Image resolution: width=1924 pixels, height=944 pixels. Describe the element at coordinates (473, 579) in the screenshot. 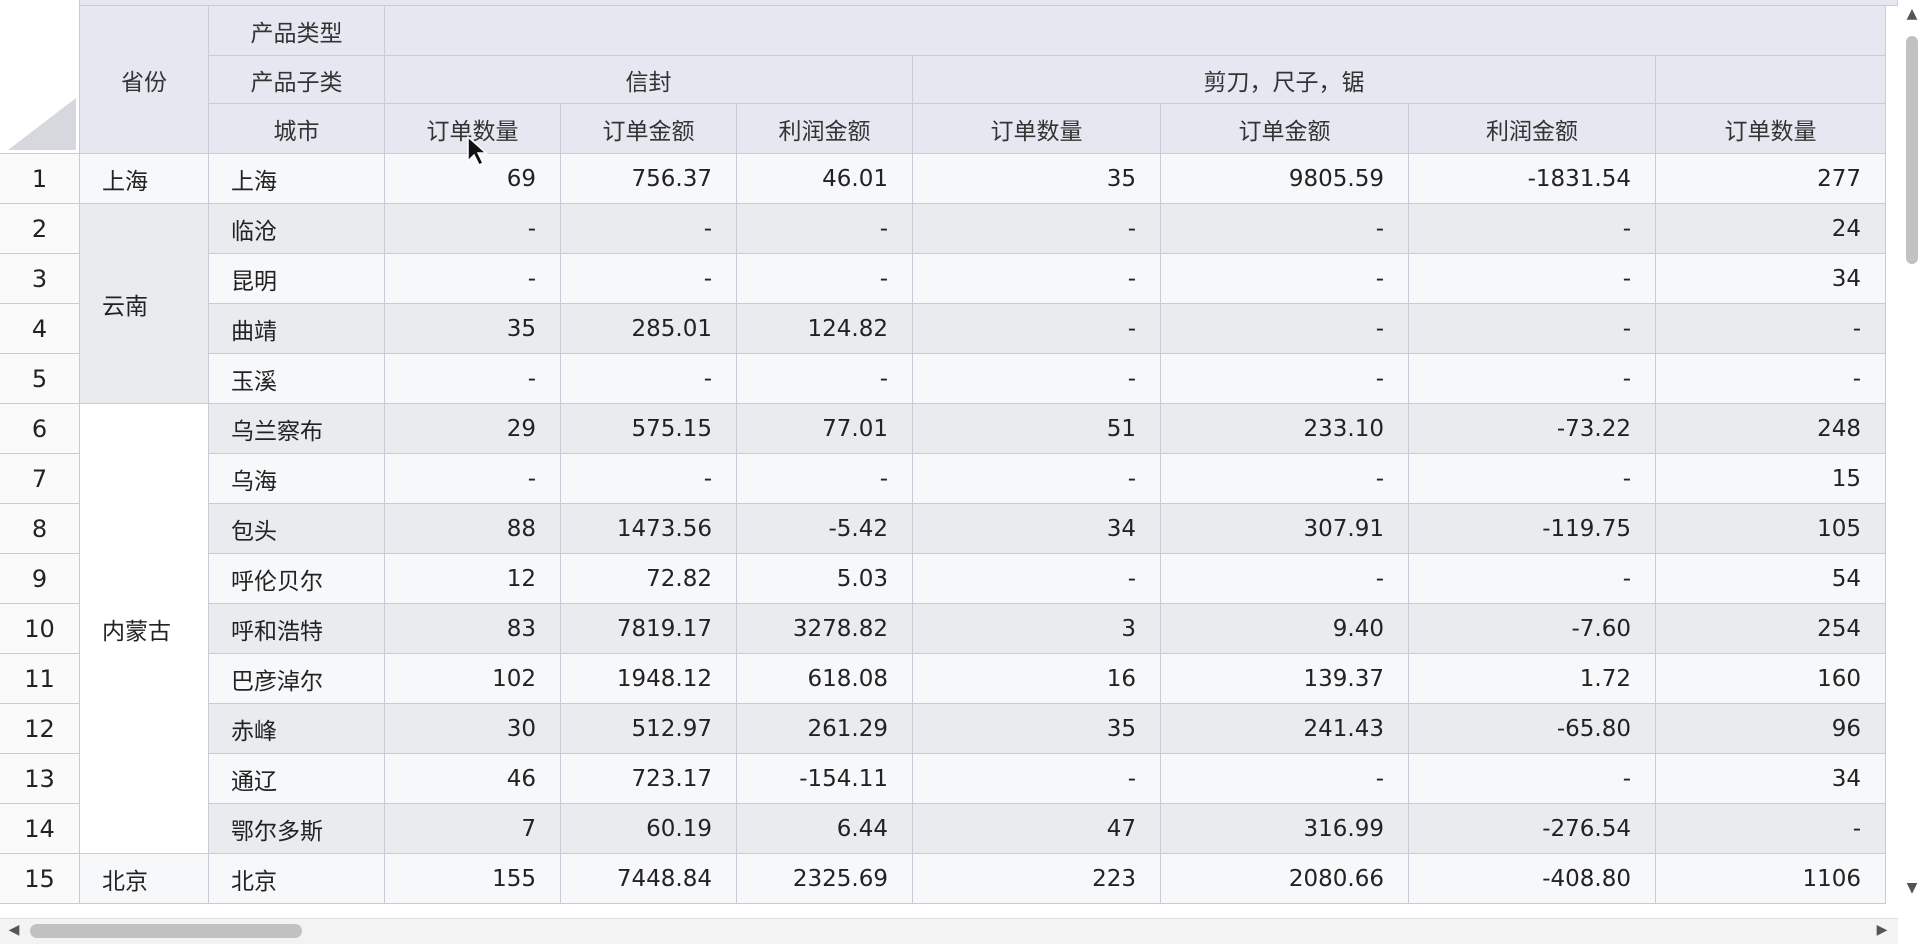

I see `value-cell: 12` at that location.